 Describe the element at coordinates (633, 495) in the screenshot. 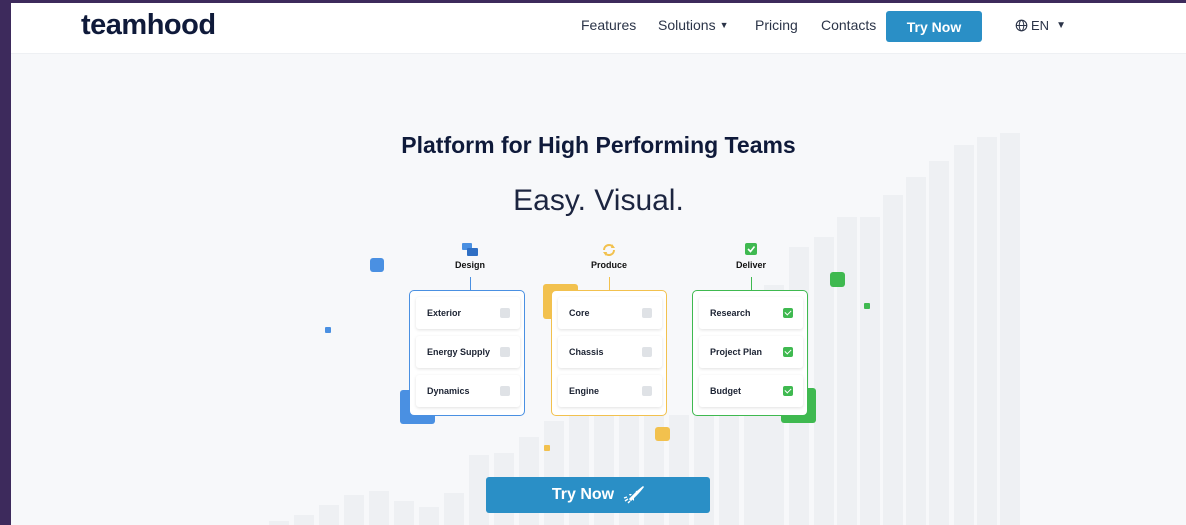

I see `rocket-icon` at that location.